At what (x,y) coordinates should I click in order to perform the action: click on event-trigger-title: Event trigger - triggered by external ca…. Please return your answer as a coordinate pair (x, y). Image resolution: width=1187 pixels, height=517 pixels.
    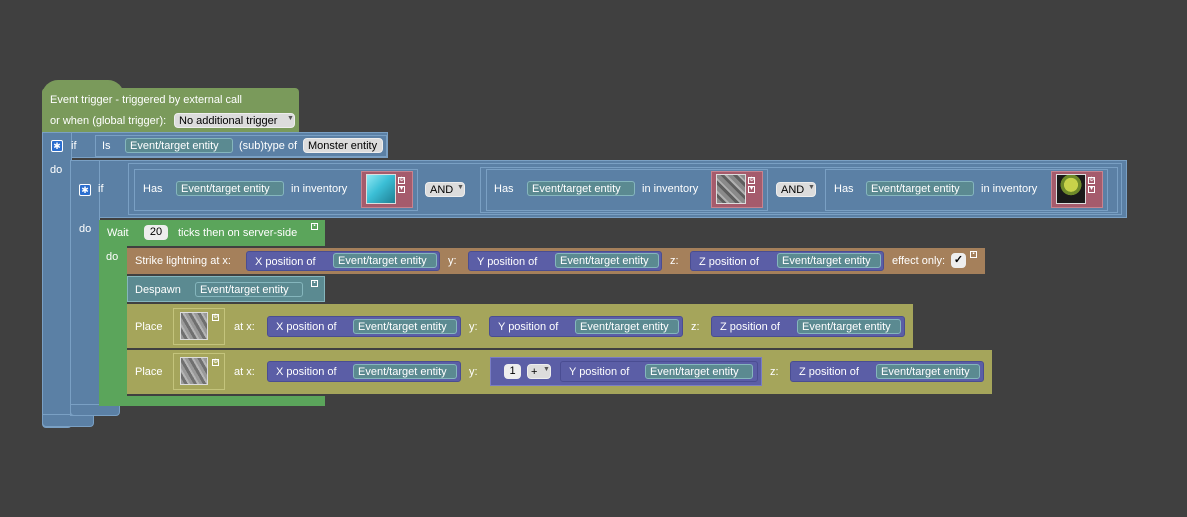
    Looking at the image, I should click on (146, 100).